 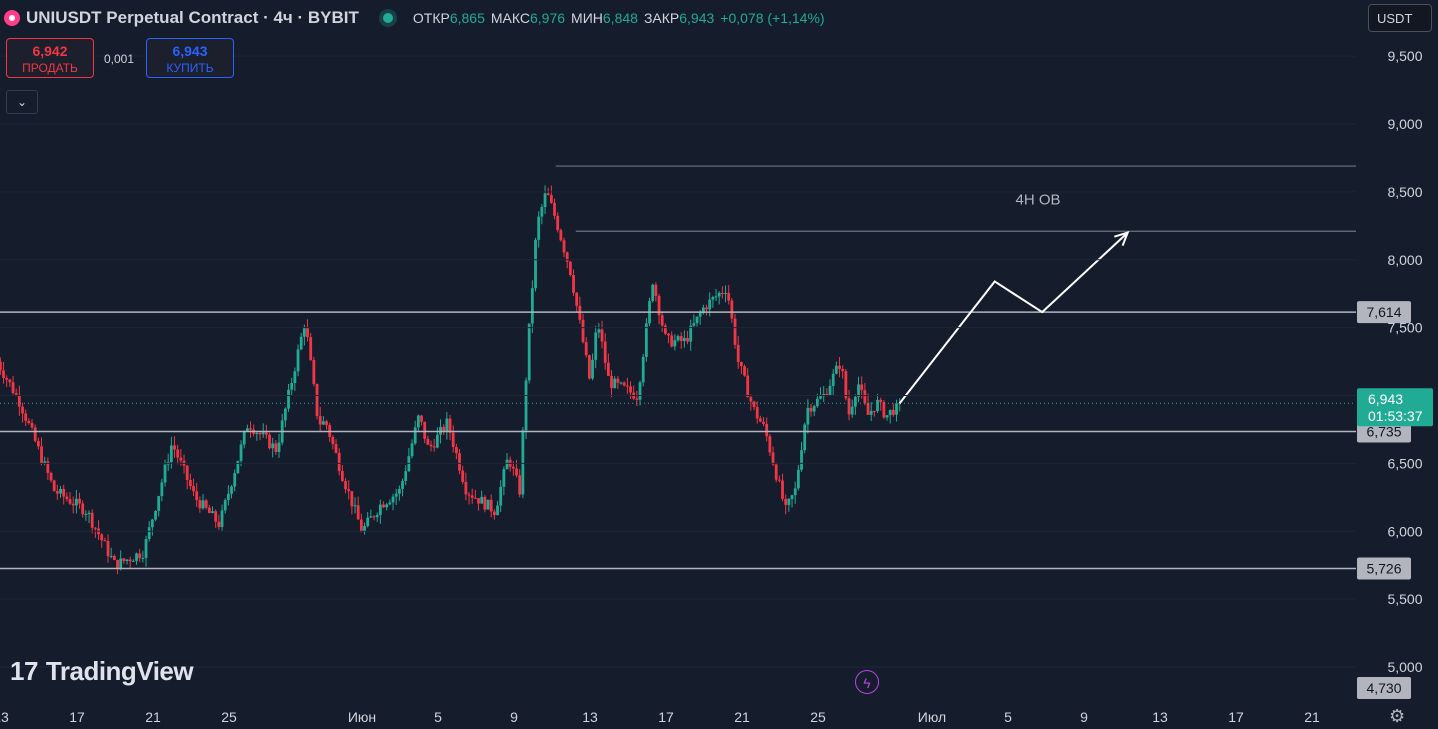 I want to click on spread-value: 0,001, so click(x=119, y=59).